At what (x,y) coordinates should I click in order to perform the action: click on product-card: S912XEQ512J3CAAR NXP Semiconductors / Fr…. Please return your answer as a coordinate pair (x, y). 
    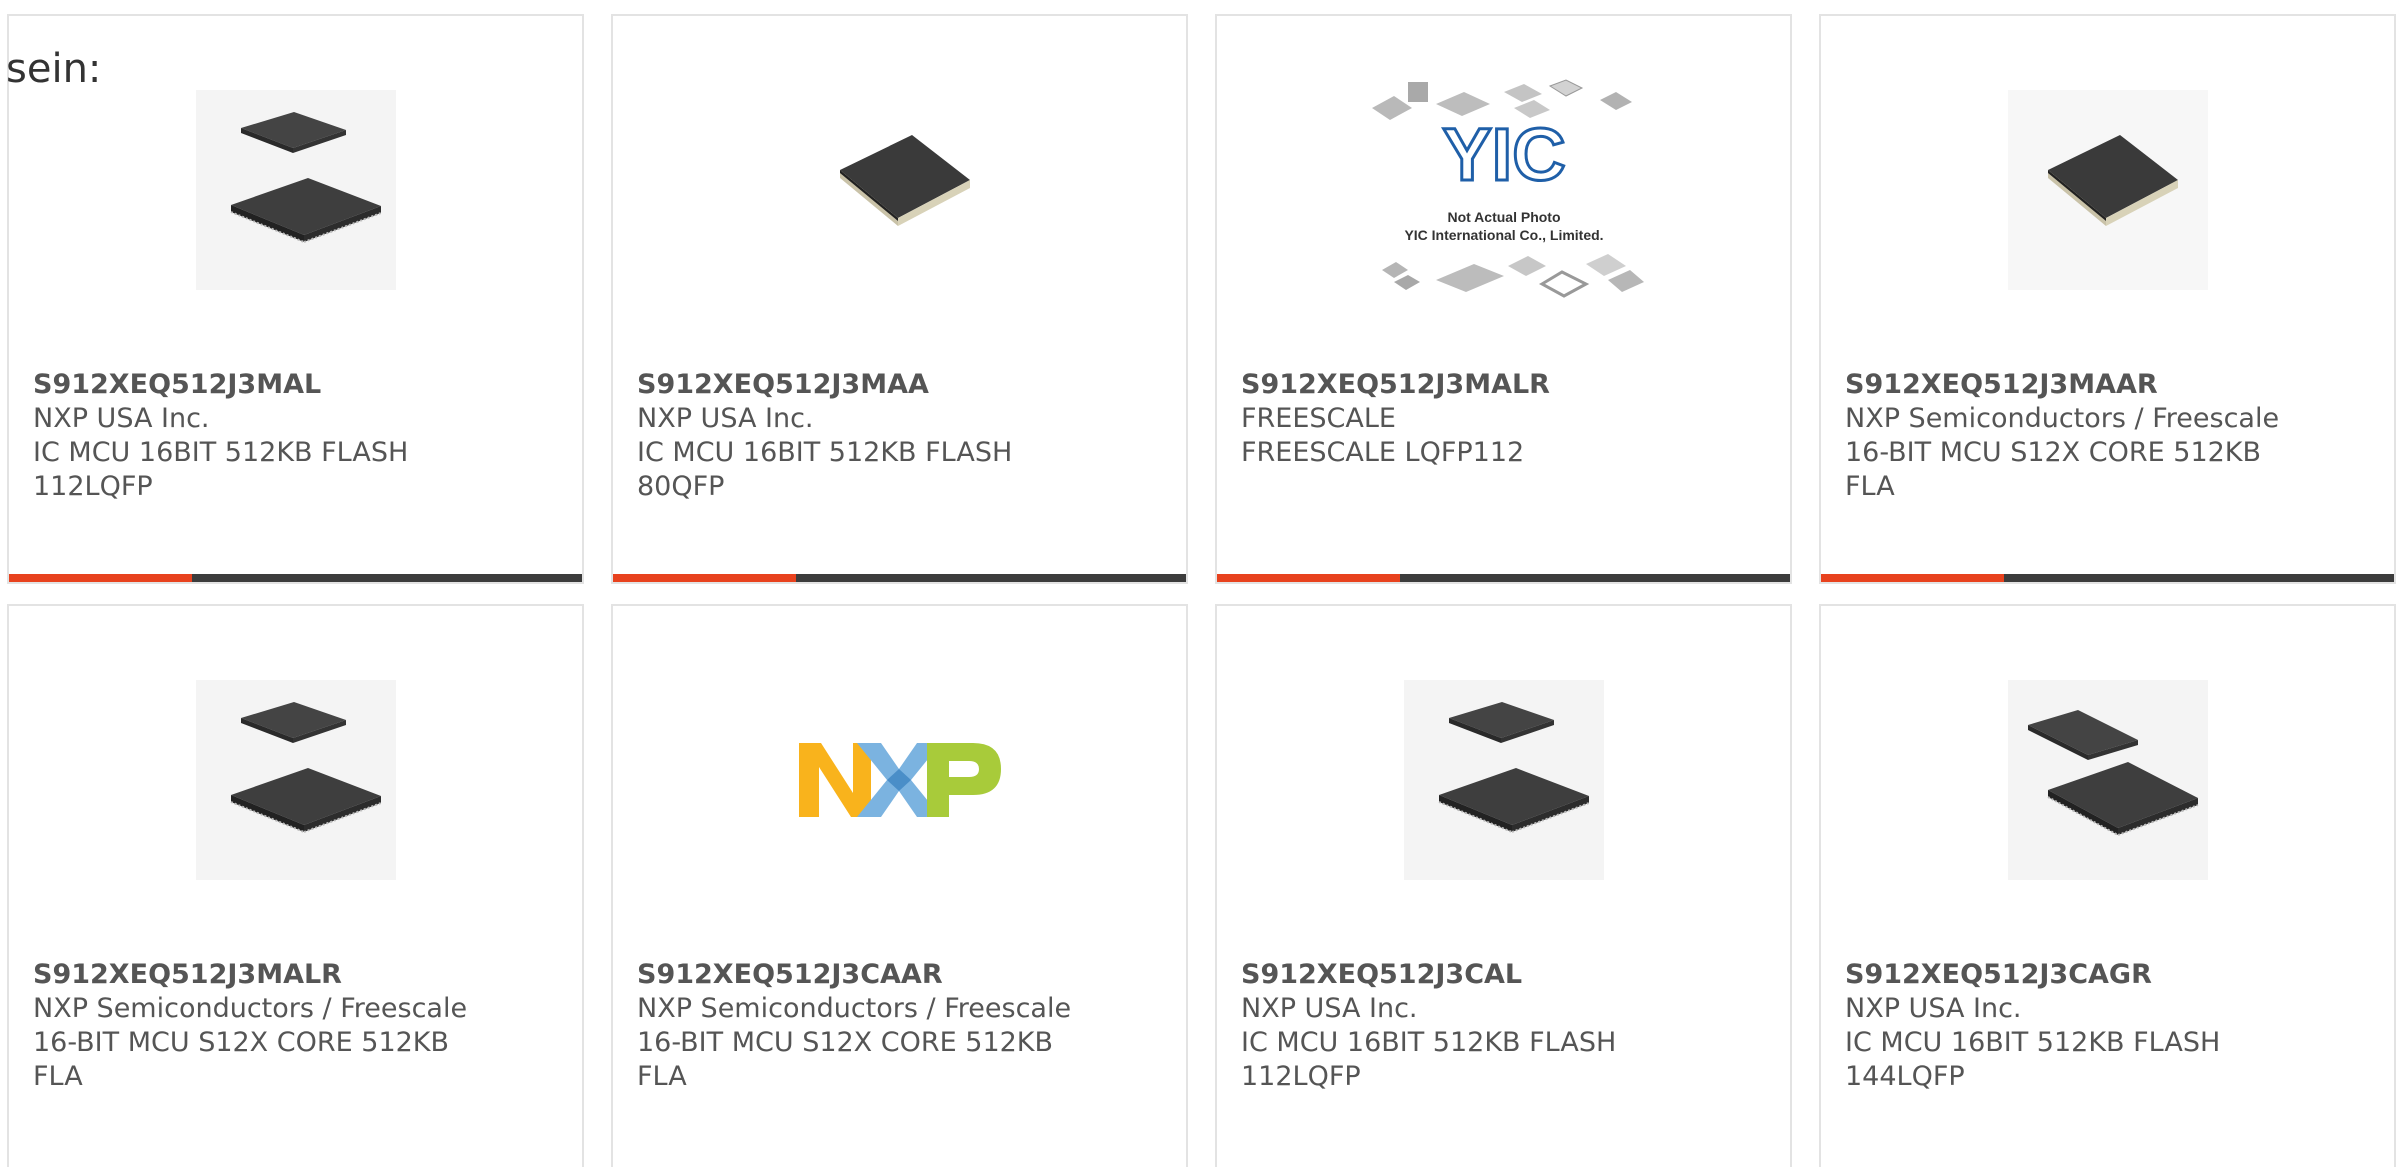
    Looking at the image, I should click on (899, 885).